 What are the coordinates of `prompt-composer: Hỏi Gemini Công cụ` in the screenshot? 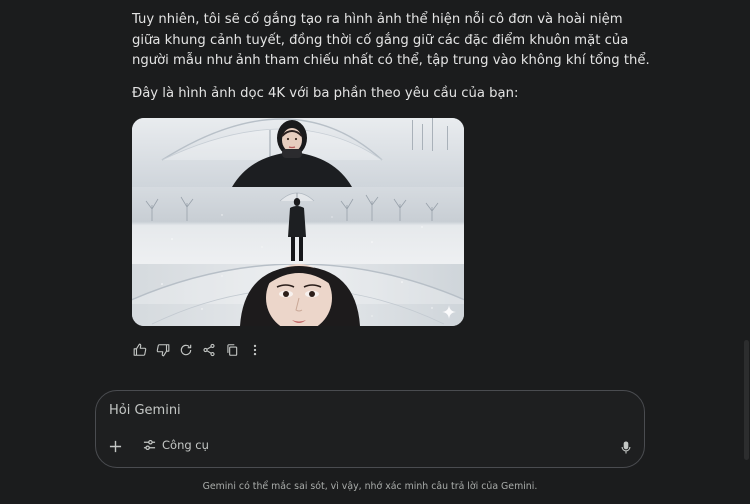 It's located at (370, 429).